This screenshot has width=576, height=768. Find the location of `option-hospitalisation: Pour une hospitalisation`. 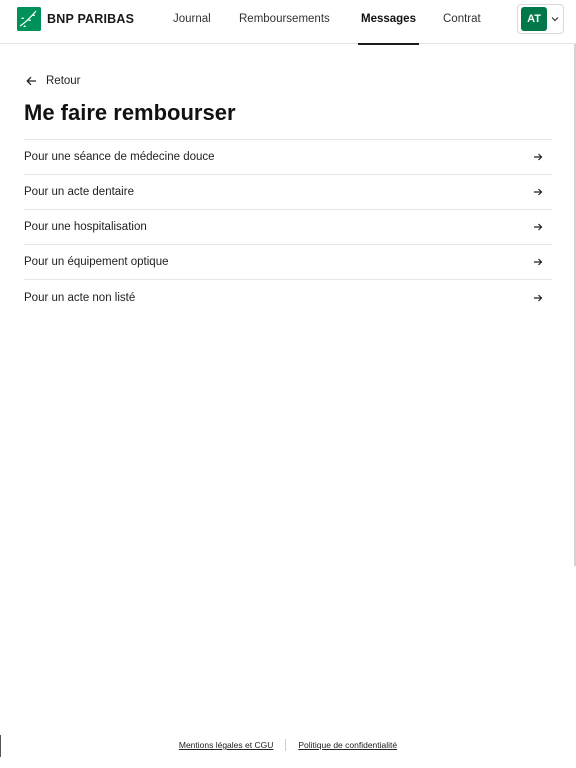

option-hospitalisation: Pour une hospitalisation is located at coordinates (288, 227).